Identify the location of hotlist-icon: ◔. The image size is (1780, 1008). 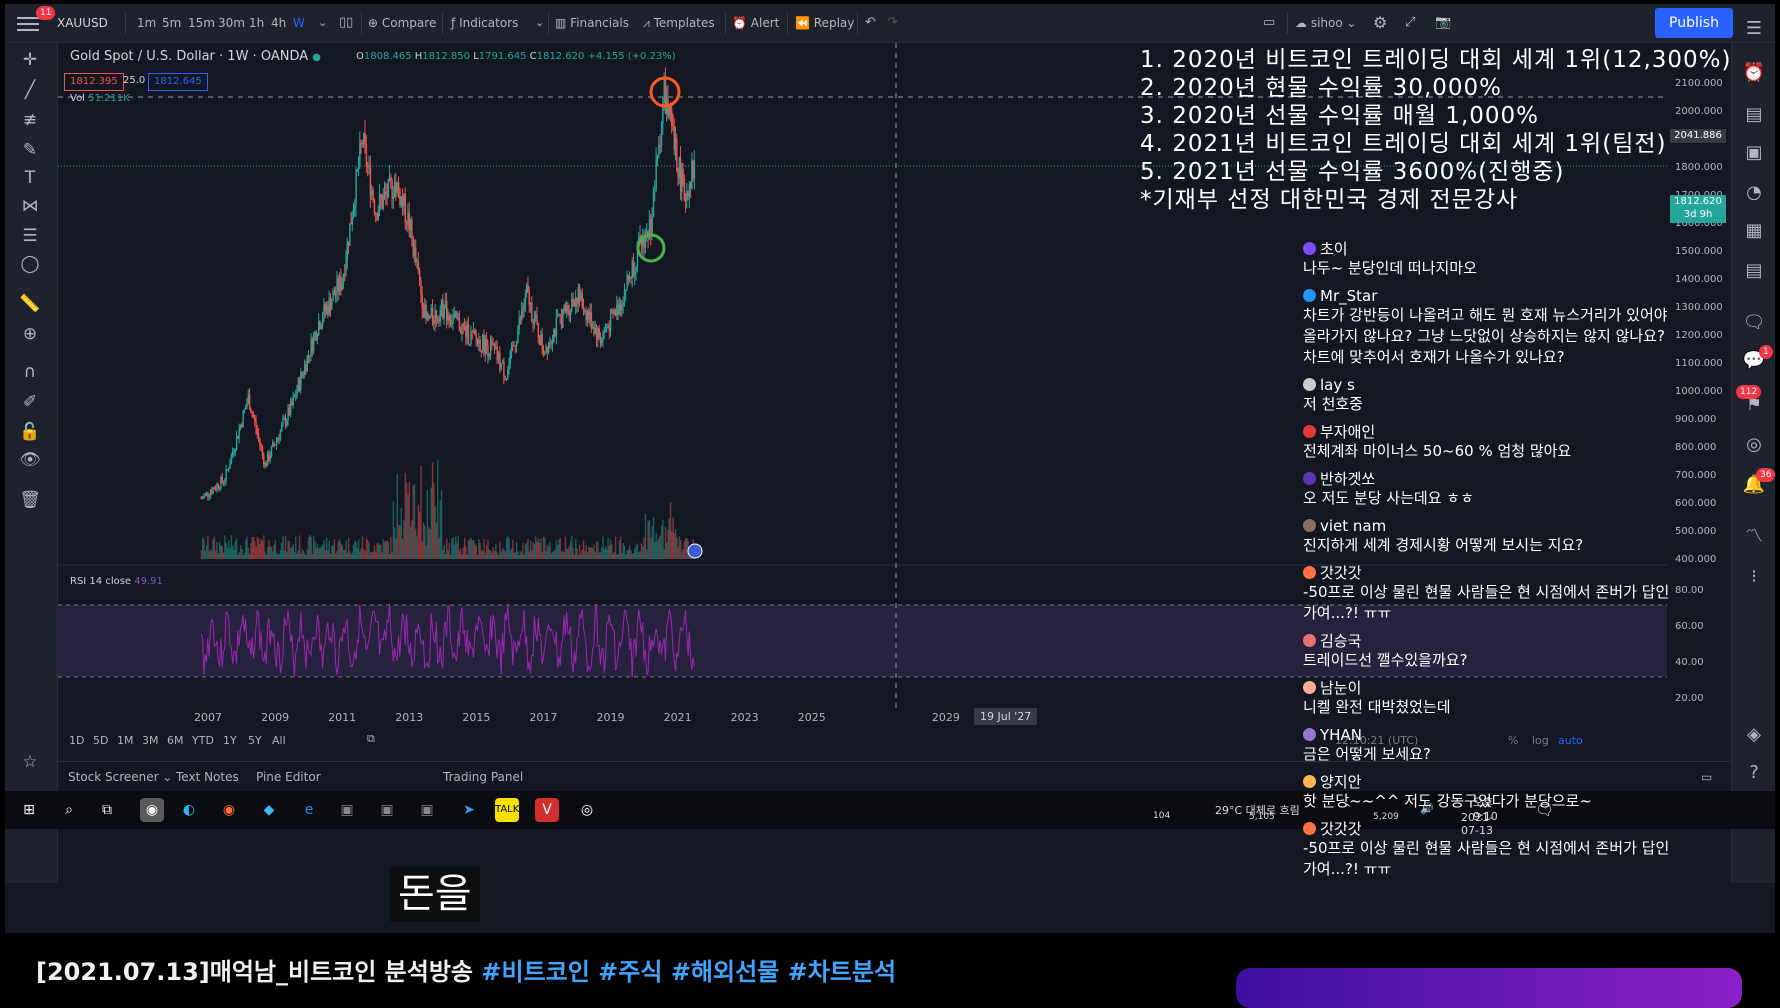
(1754, 193).